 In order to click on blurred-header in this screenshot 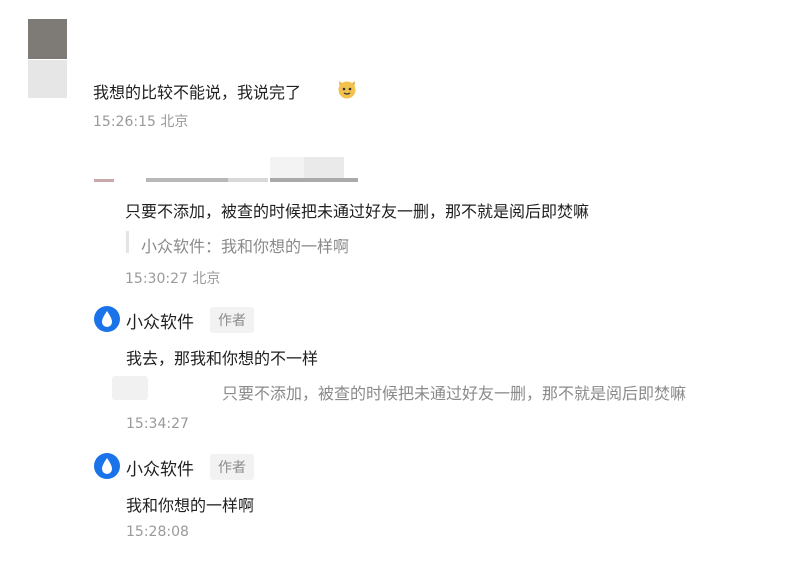, I will do `click(226, 170)`.